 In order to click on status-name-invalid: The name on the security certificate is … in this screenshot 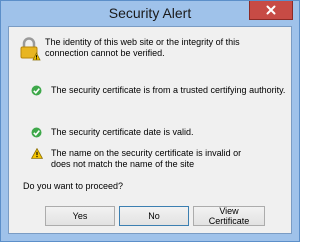, I will do `click(146, 158)`.